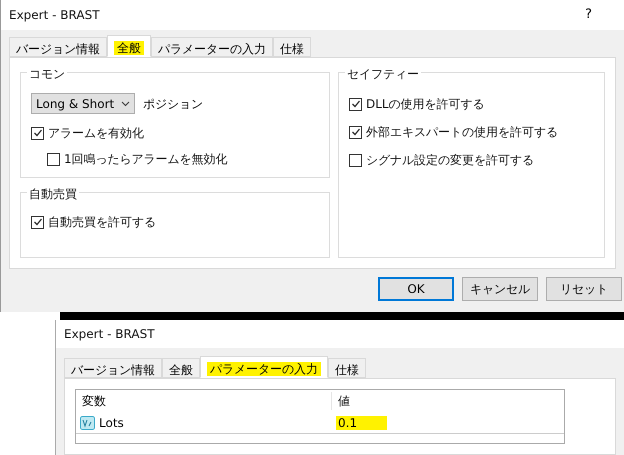 Image resolution: width=624 pixels, height=455 pixels. Describe the element at coordinates (584, 289) in the screenshot. I see `dialog-button: リセット` at that location.